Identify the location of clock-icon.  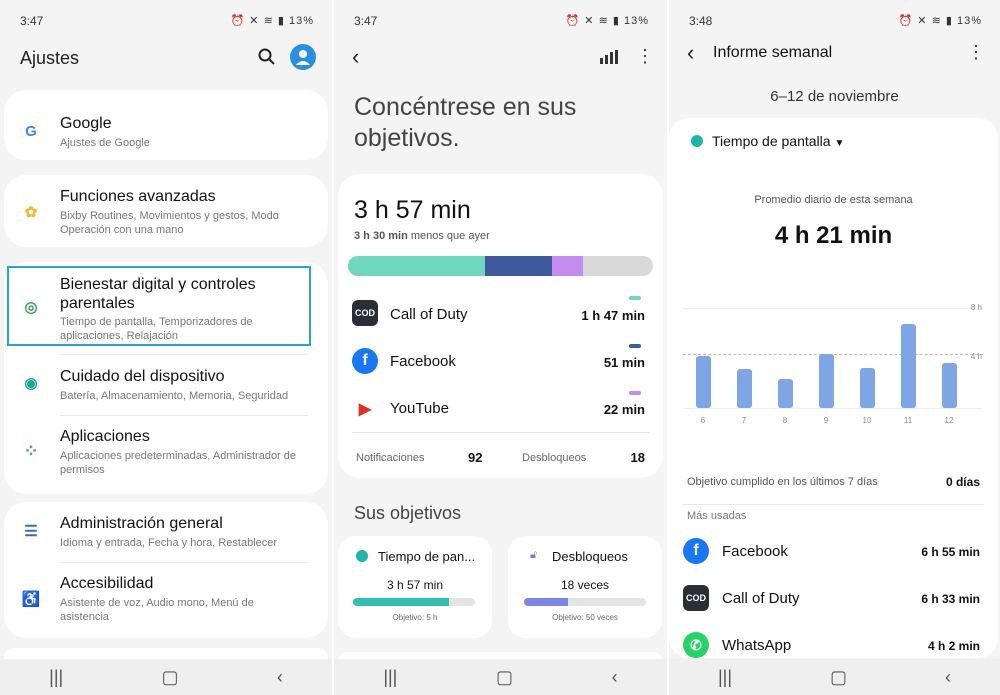
(362, 556).